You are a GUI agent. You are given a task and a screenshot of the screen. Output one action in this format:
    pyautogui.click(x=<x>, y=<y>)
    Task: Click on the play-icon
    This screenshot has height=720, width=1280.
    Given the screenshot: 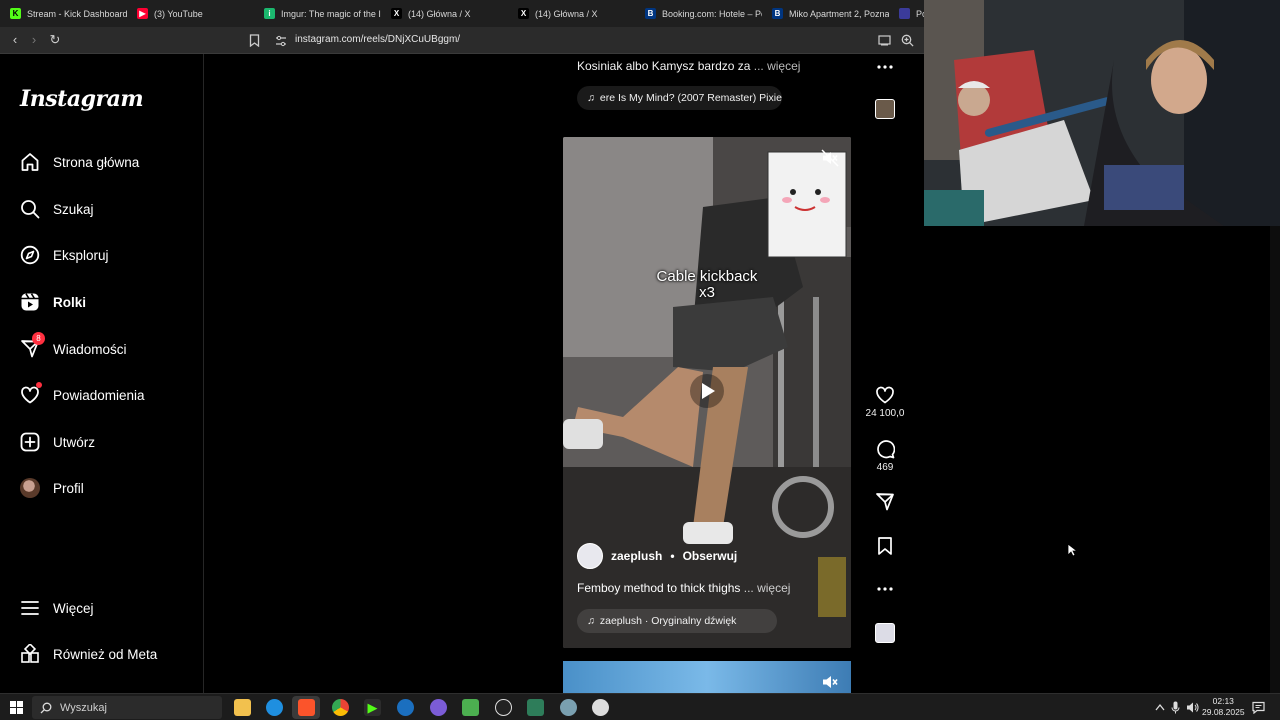 What is the action you would take?
    pyautogui.click(x=707, y=391)
    